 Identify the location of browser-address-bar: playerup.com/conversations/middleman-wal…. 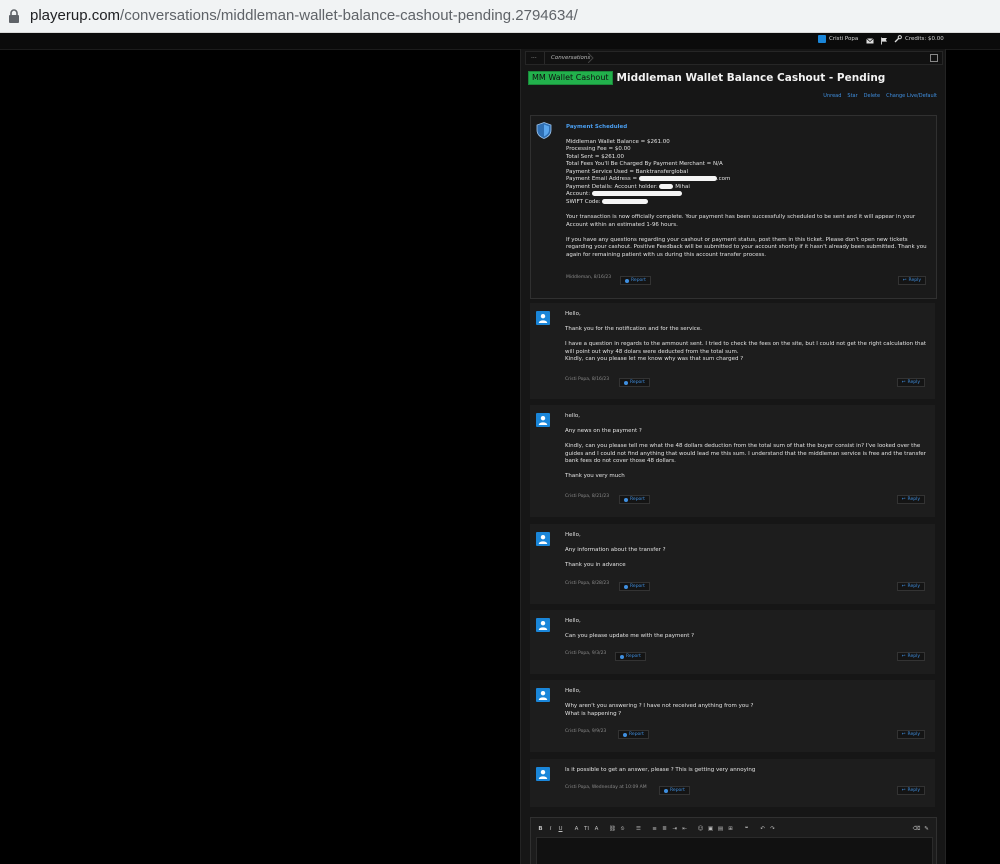
(500, 16).